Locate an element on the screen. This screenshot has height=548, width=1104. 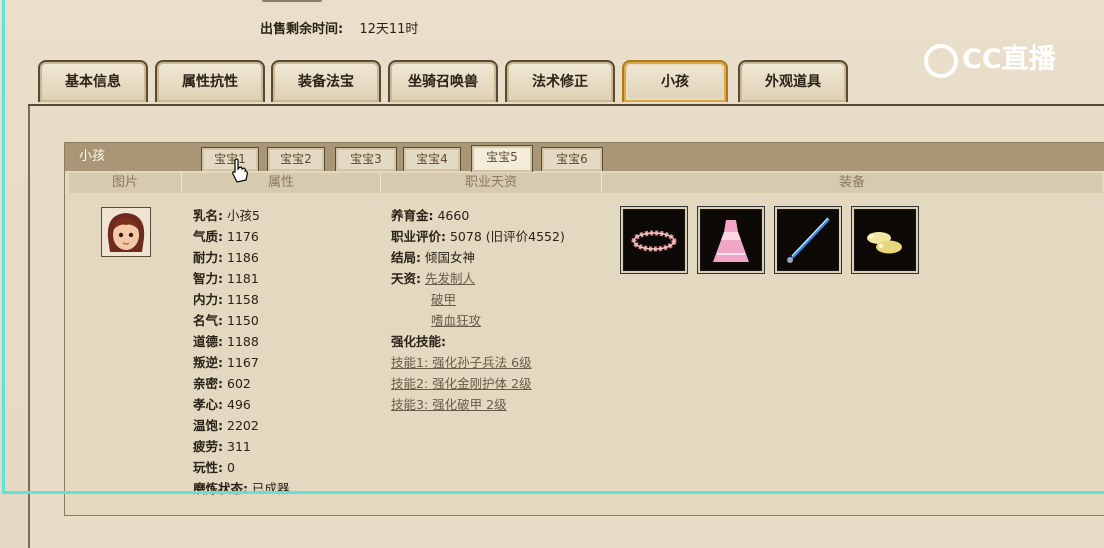
attr-row: 磨炼状态: 已成器 is located at coordinates (241, 488).